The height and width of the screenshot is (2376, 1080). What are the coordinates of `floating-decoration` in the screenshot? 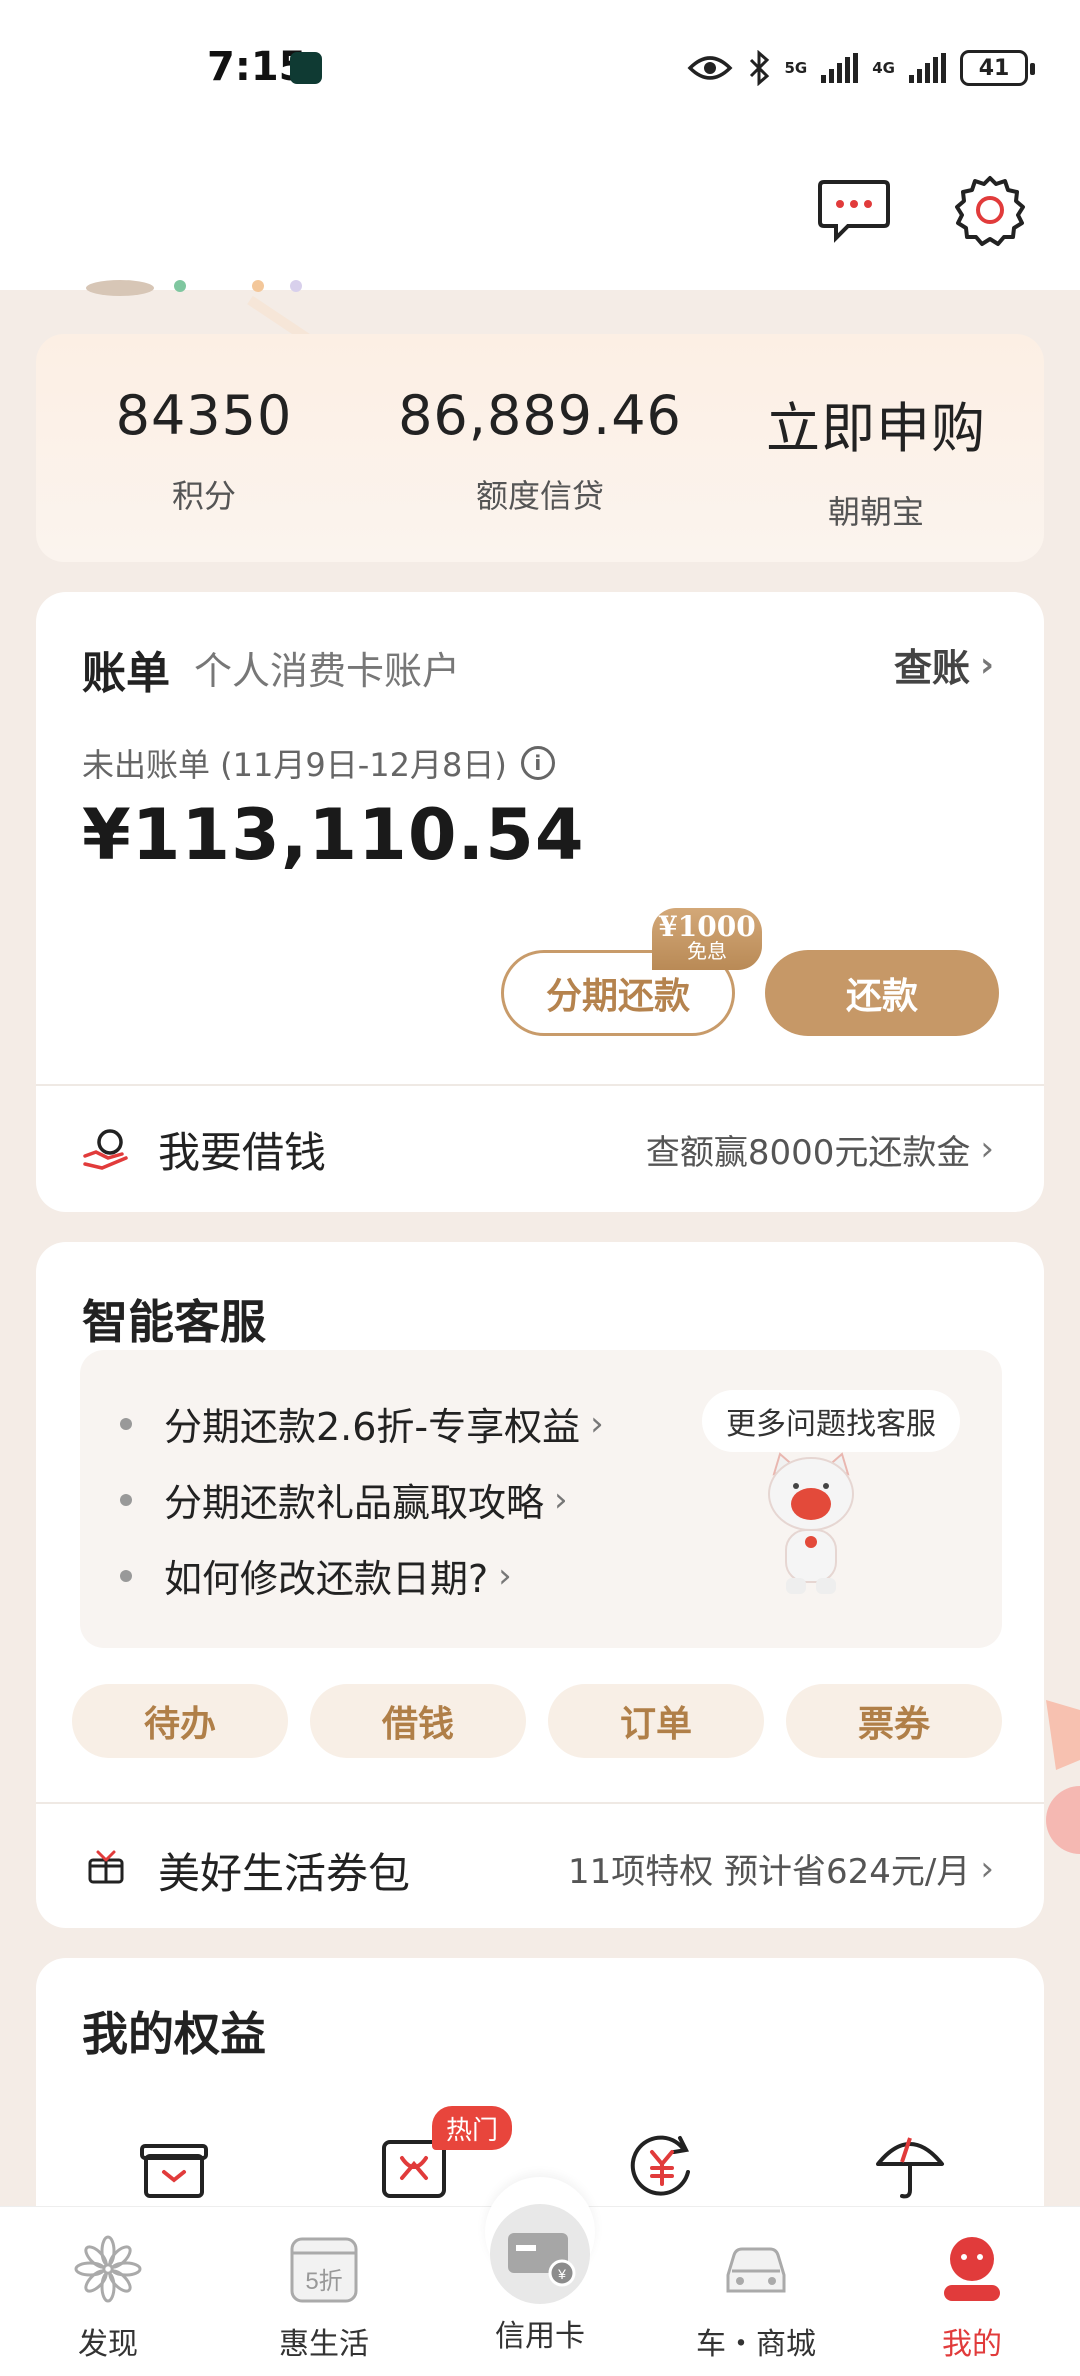 It's located at (1063, 1777).